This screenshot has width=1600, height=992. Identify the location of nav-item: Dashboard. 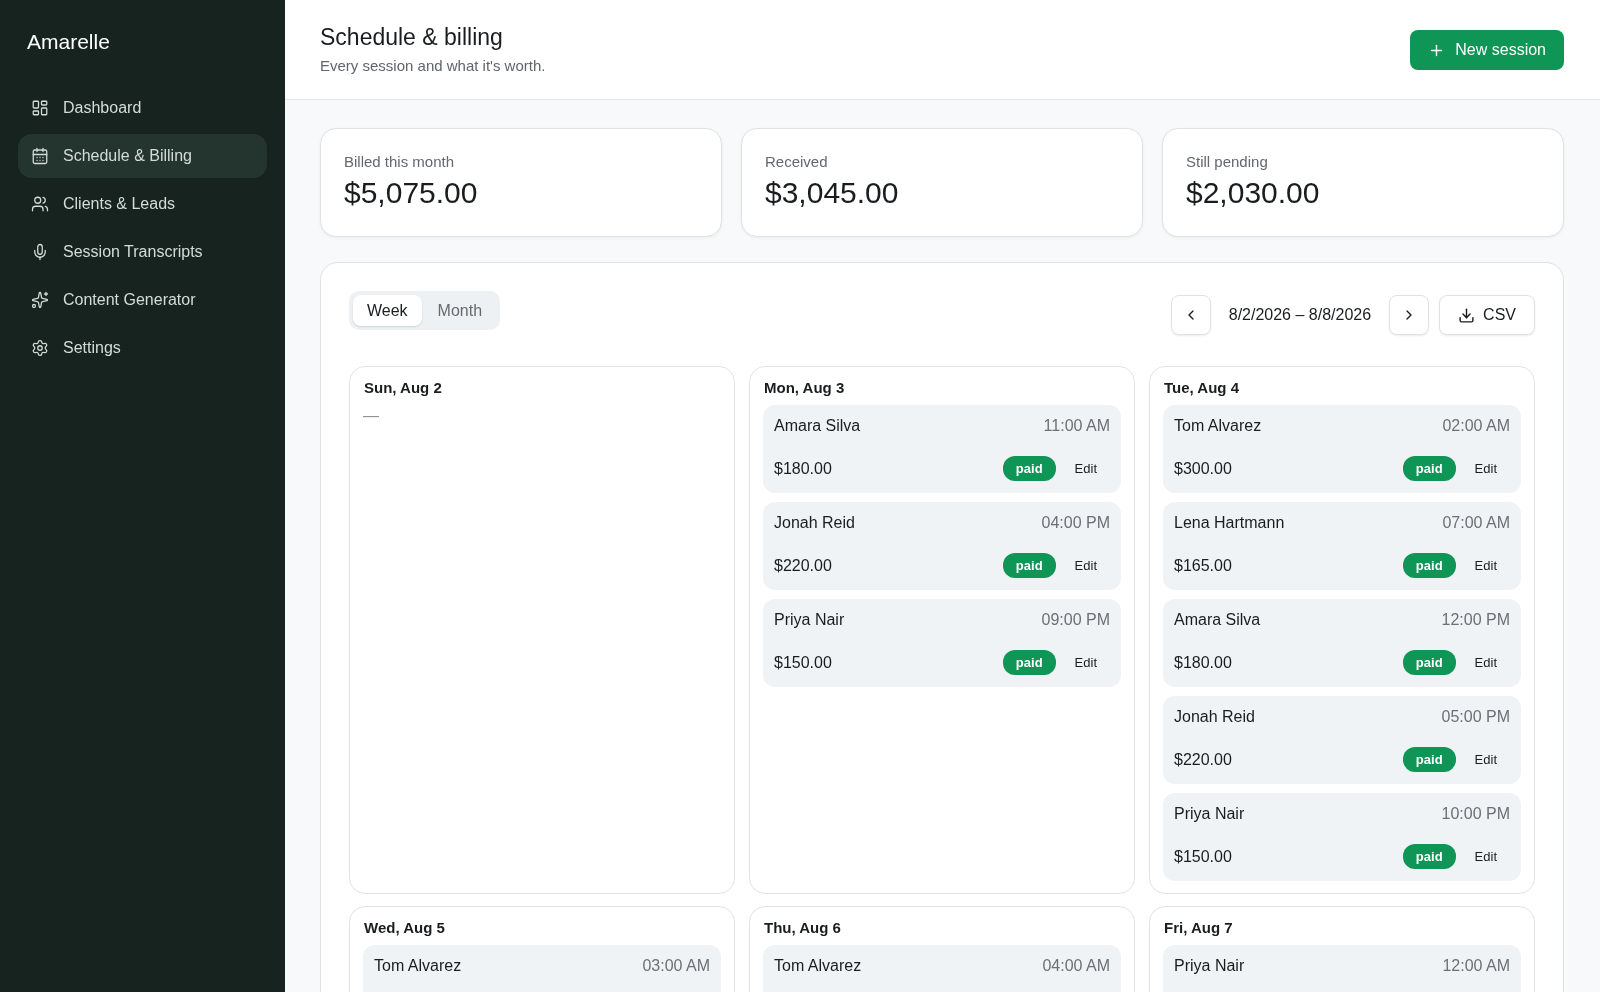
(142, 108).